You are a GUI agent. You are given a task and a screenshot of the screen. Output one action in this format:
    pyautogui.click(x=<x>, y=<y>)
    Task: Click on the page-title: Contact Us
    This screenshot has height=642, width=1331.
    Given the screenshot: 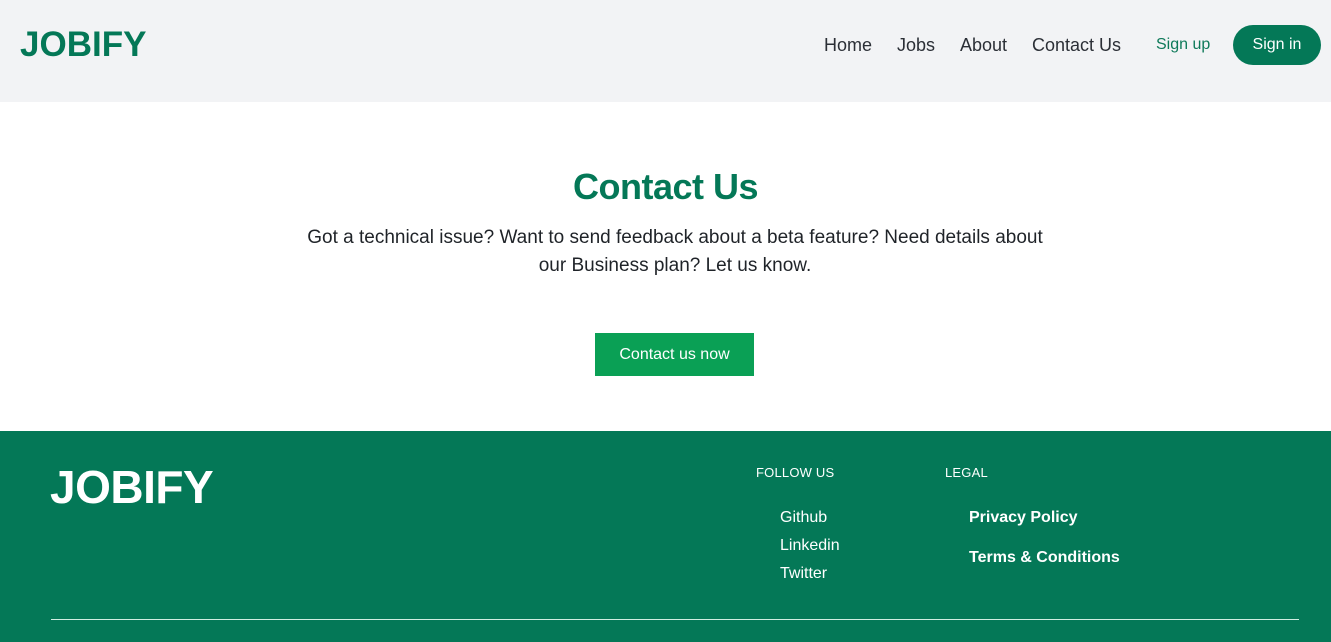 What is the action you would take?
    pyautogui.click(x=665, y=186)
    